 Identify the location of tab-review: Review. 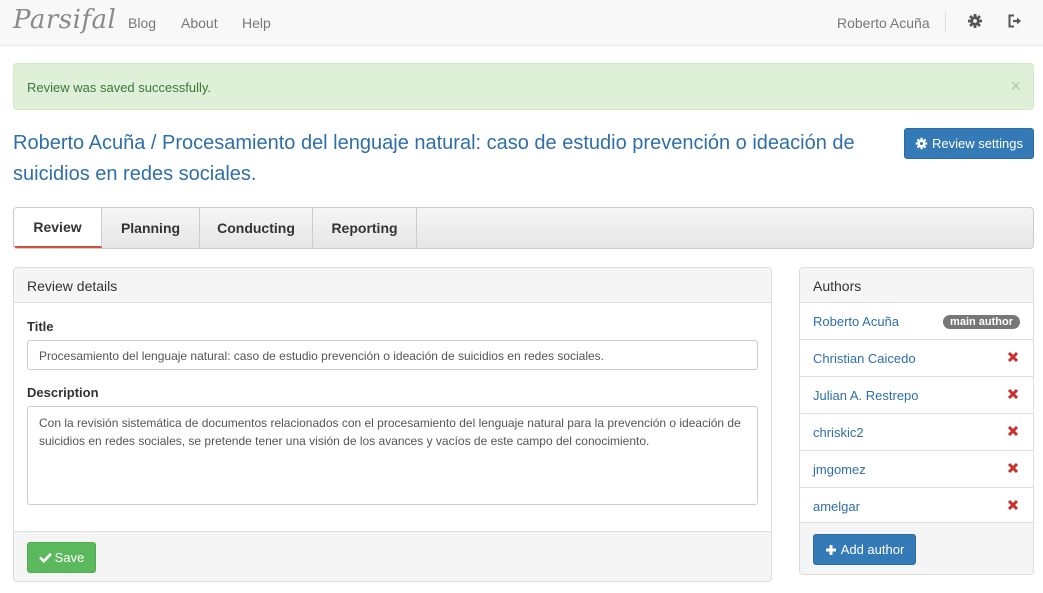
(58, 228).